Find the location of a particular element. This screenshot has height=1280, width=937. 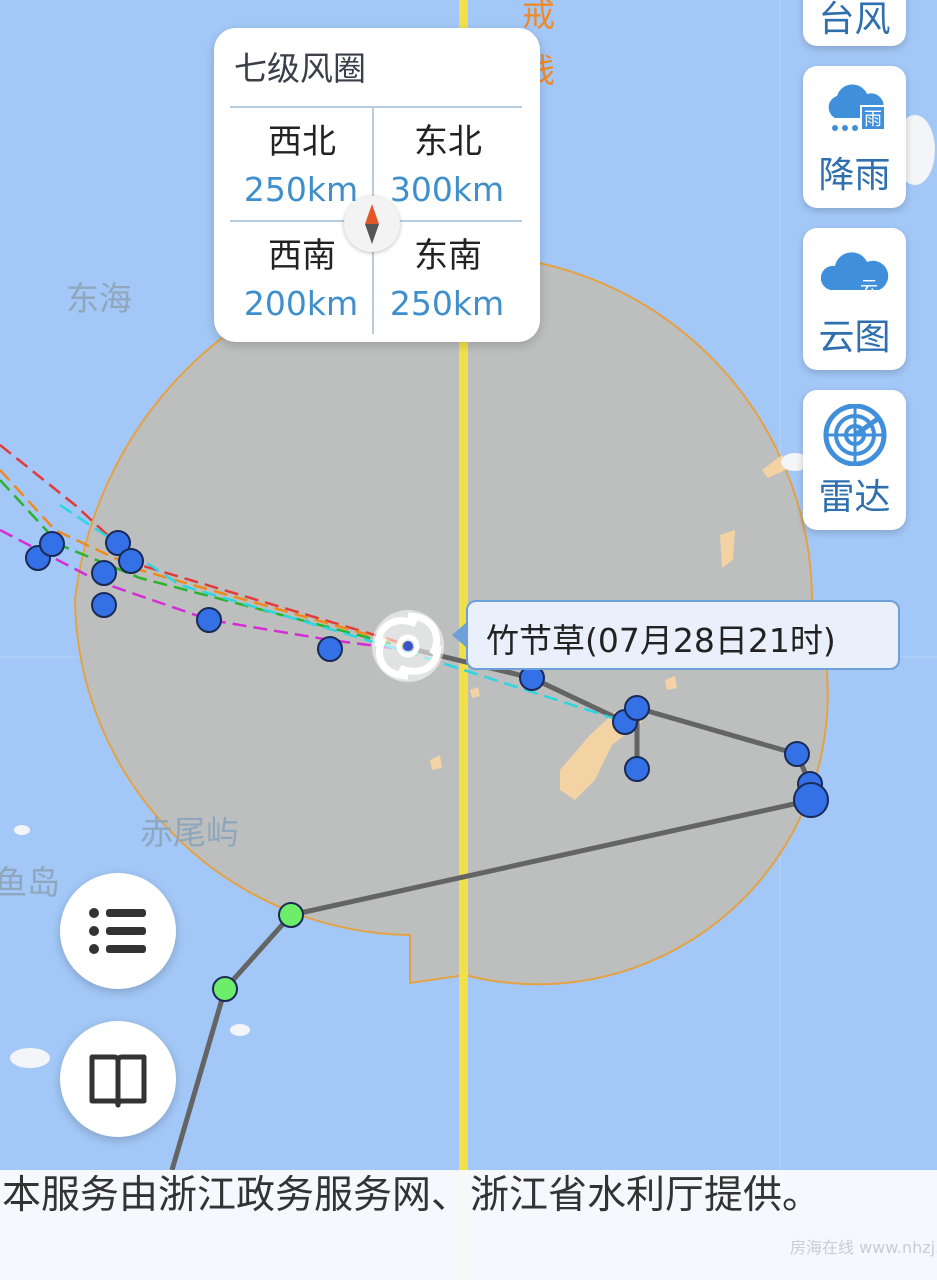

cloud-icon: 云 is located at coordinates (855, 275).